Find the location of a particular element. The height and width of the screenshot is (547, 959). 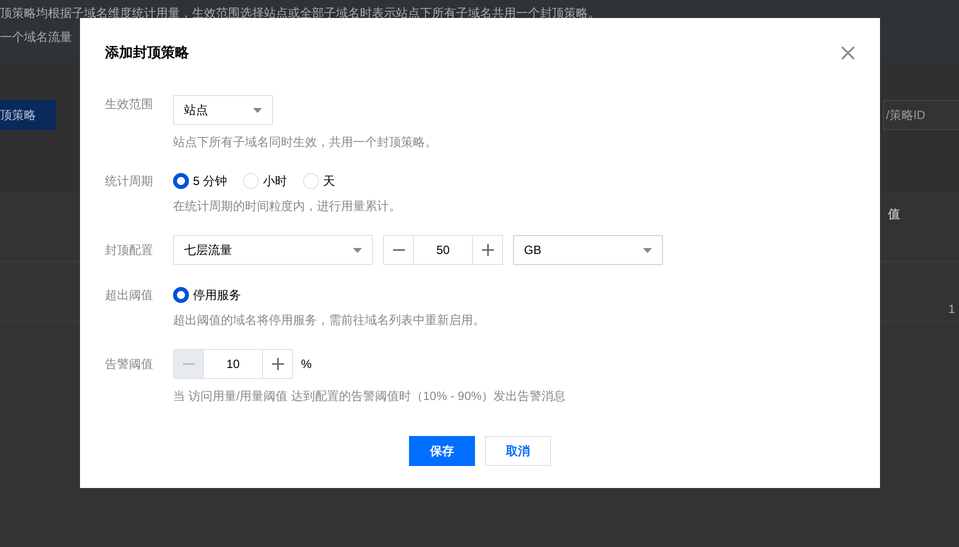

metric-select: 七层流量 is located at coordinates (273, 250).